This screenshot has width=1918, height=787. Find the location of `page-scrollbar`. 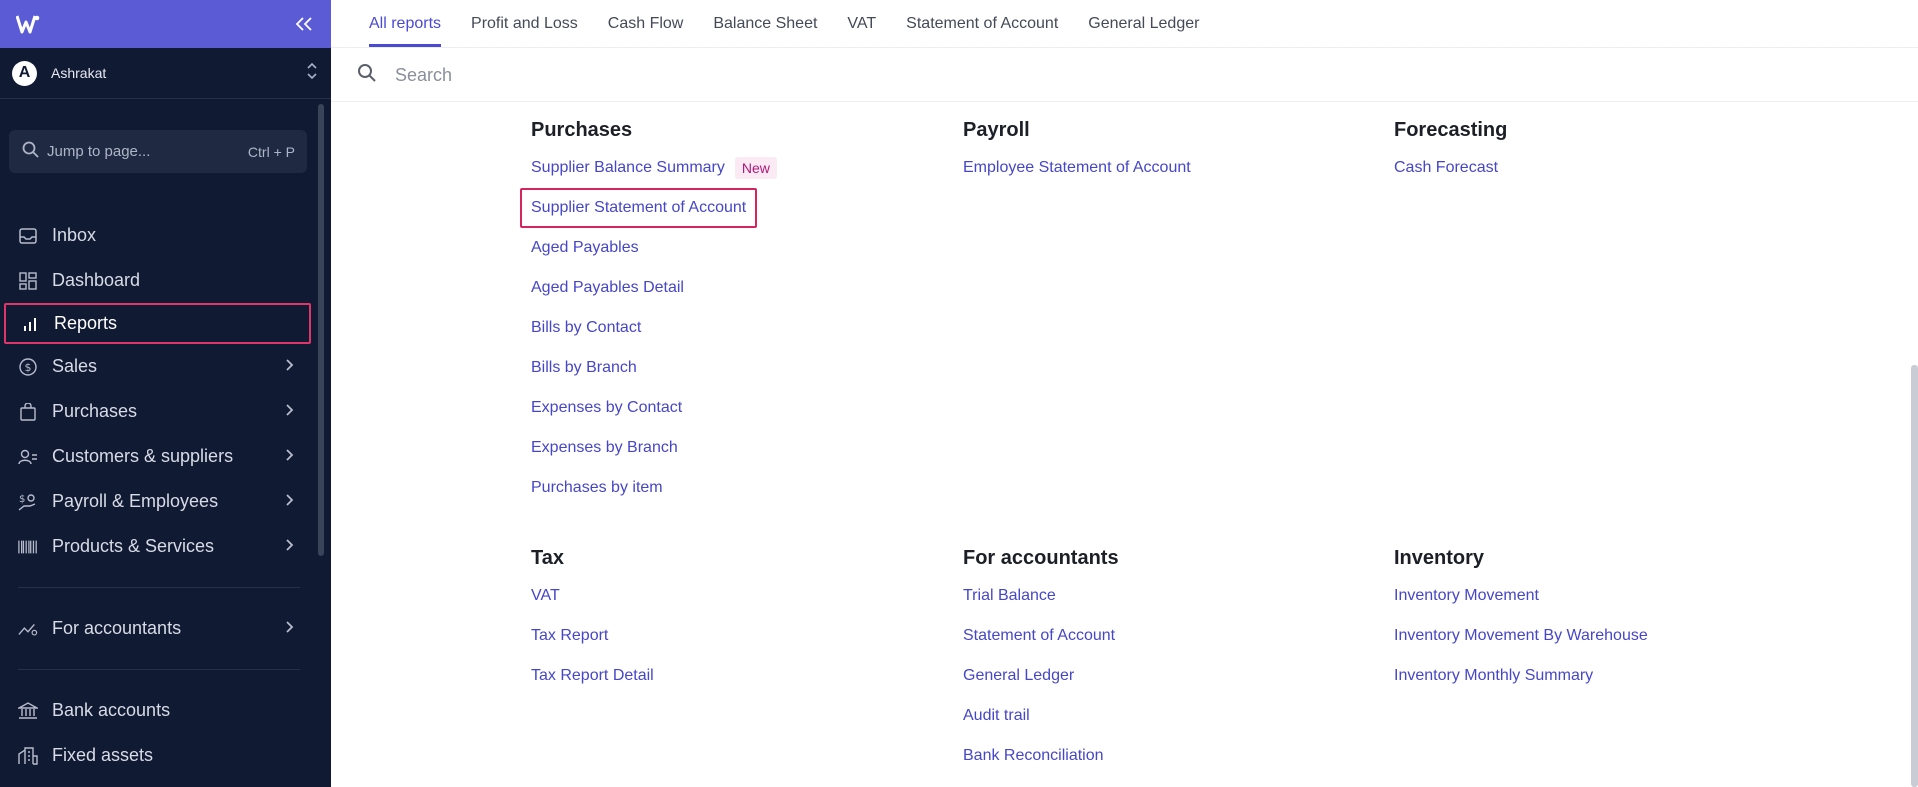

page-scrollbar is located at coordinates (1914, 576).